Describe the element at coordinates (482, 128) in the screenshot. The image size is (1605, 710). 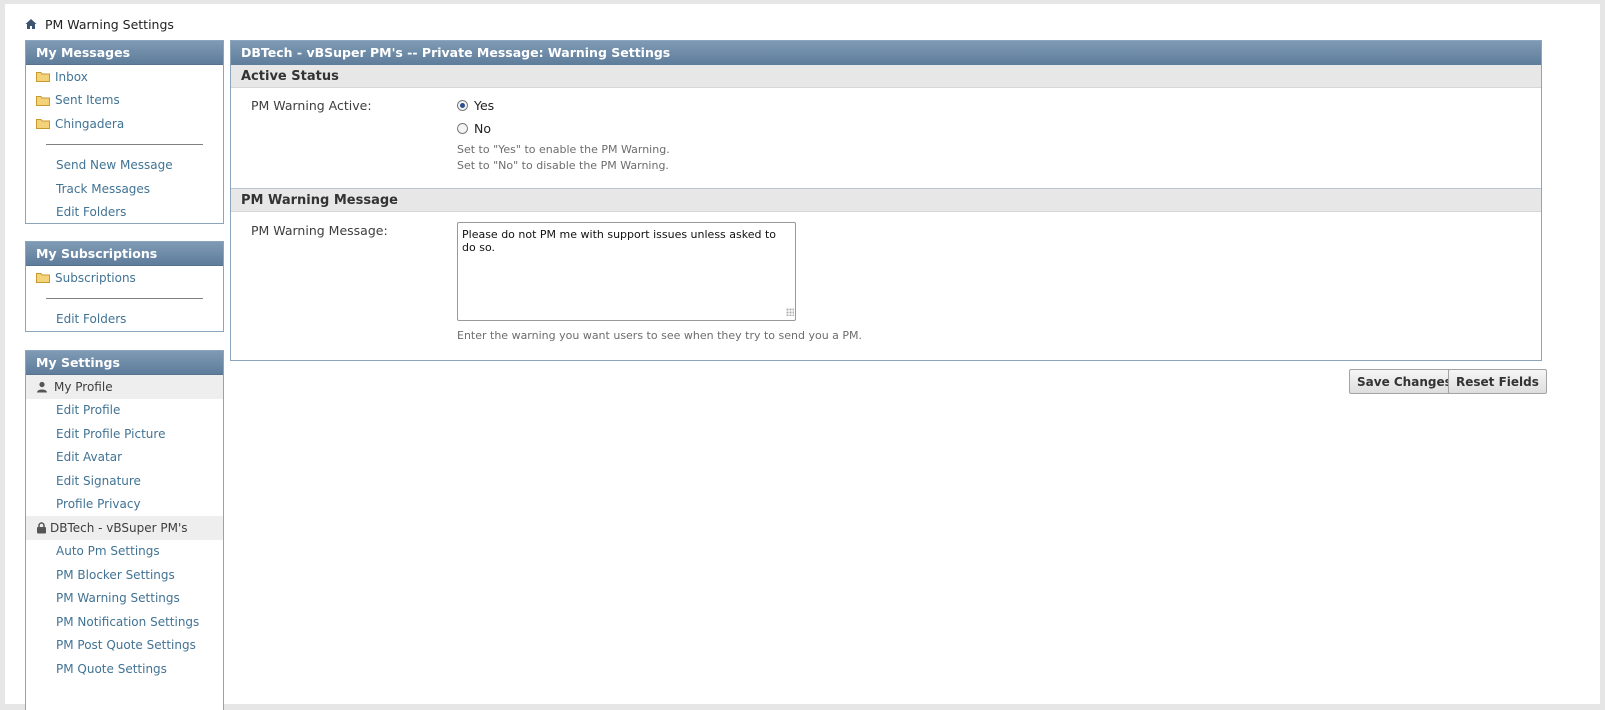
I see `radio-no-label: No` at that location.